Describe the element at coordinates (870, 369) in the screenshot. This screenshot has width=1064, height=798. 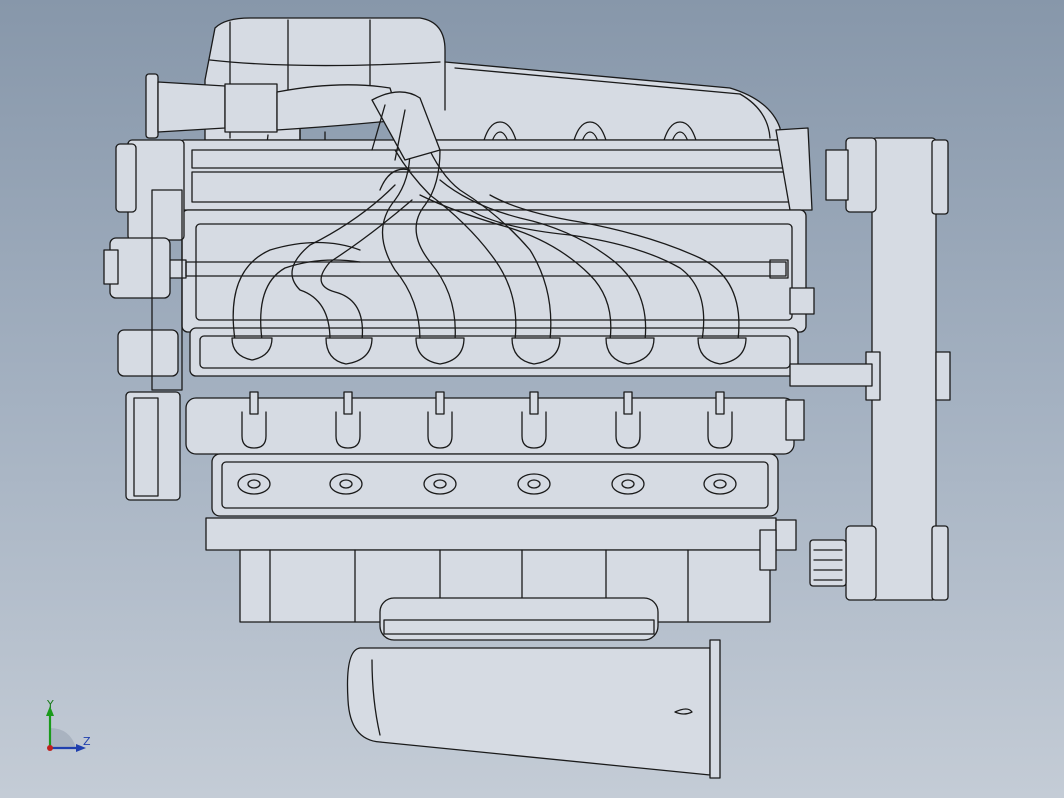
I see `rear-drive-bracket` at that location.